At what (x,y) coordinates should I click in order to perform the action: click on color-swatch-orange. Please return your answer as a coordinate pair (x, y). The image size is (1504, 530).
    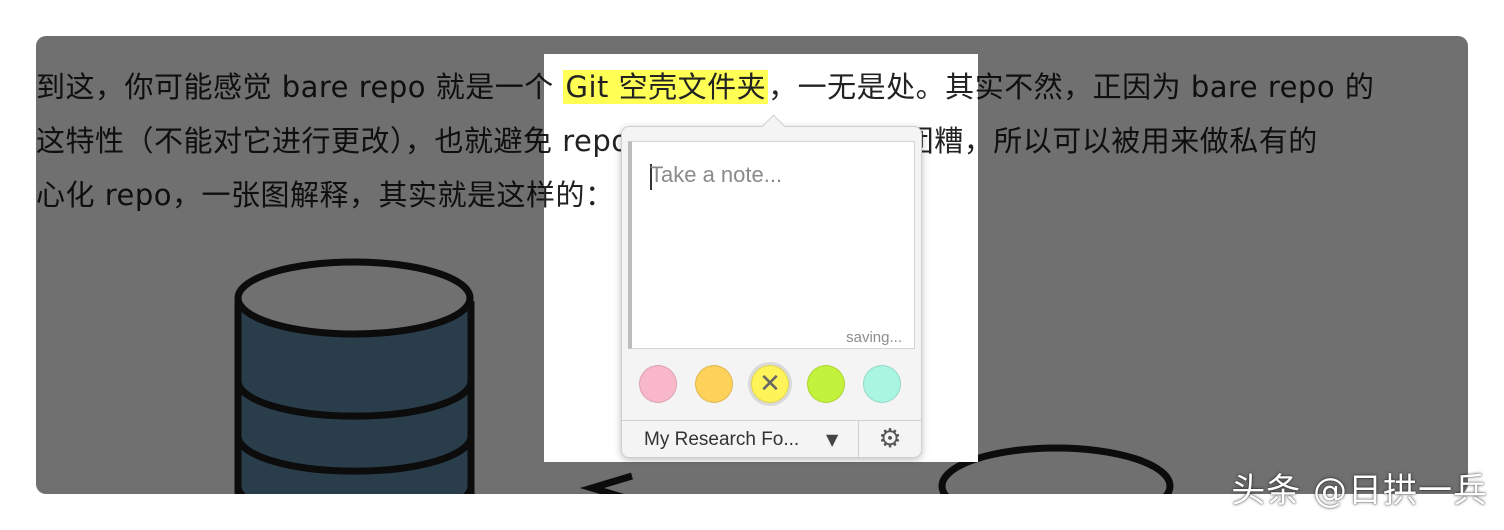
    Looking at the image, I should click on (714, 384).